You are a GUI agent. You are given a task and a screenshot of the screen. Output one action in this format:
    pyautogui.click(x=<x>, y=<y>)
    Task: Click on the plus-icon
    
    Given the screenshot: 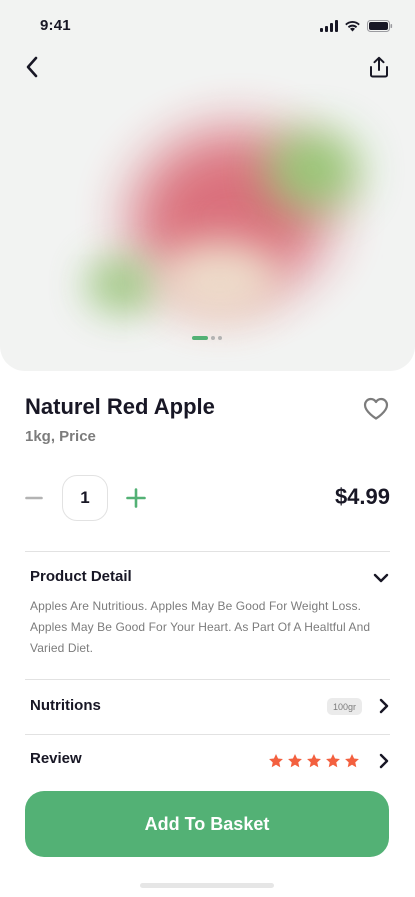 What is the action you would take?
    pyautogui.click(x=136, y=498)
    